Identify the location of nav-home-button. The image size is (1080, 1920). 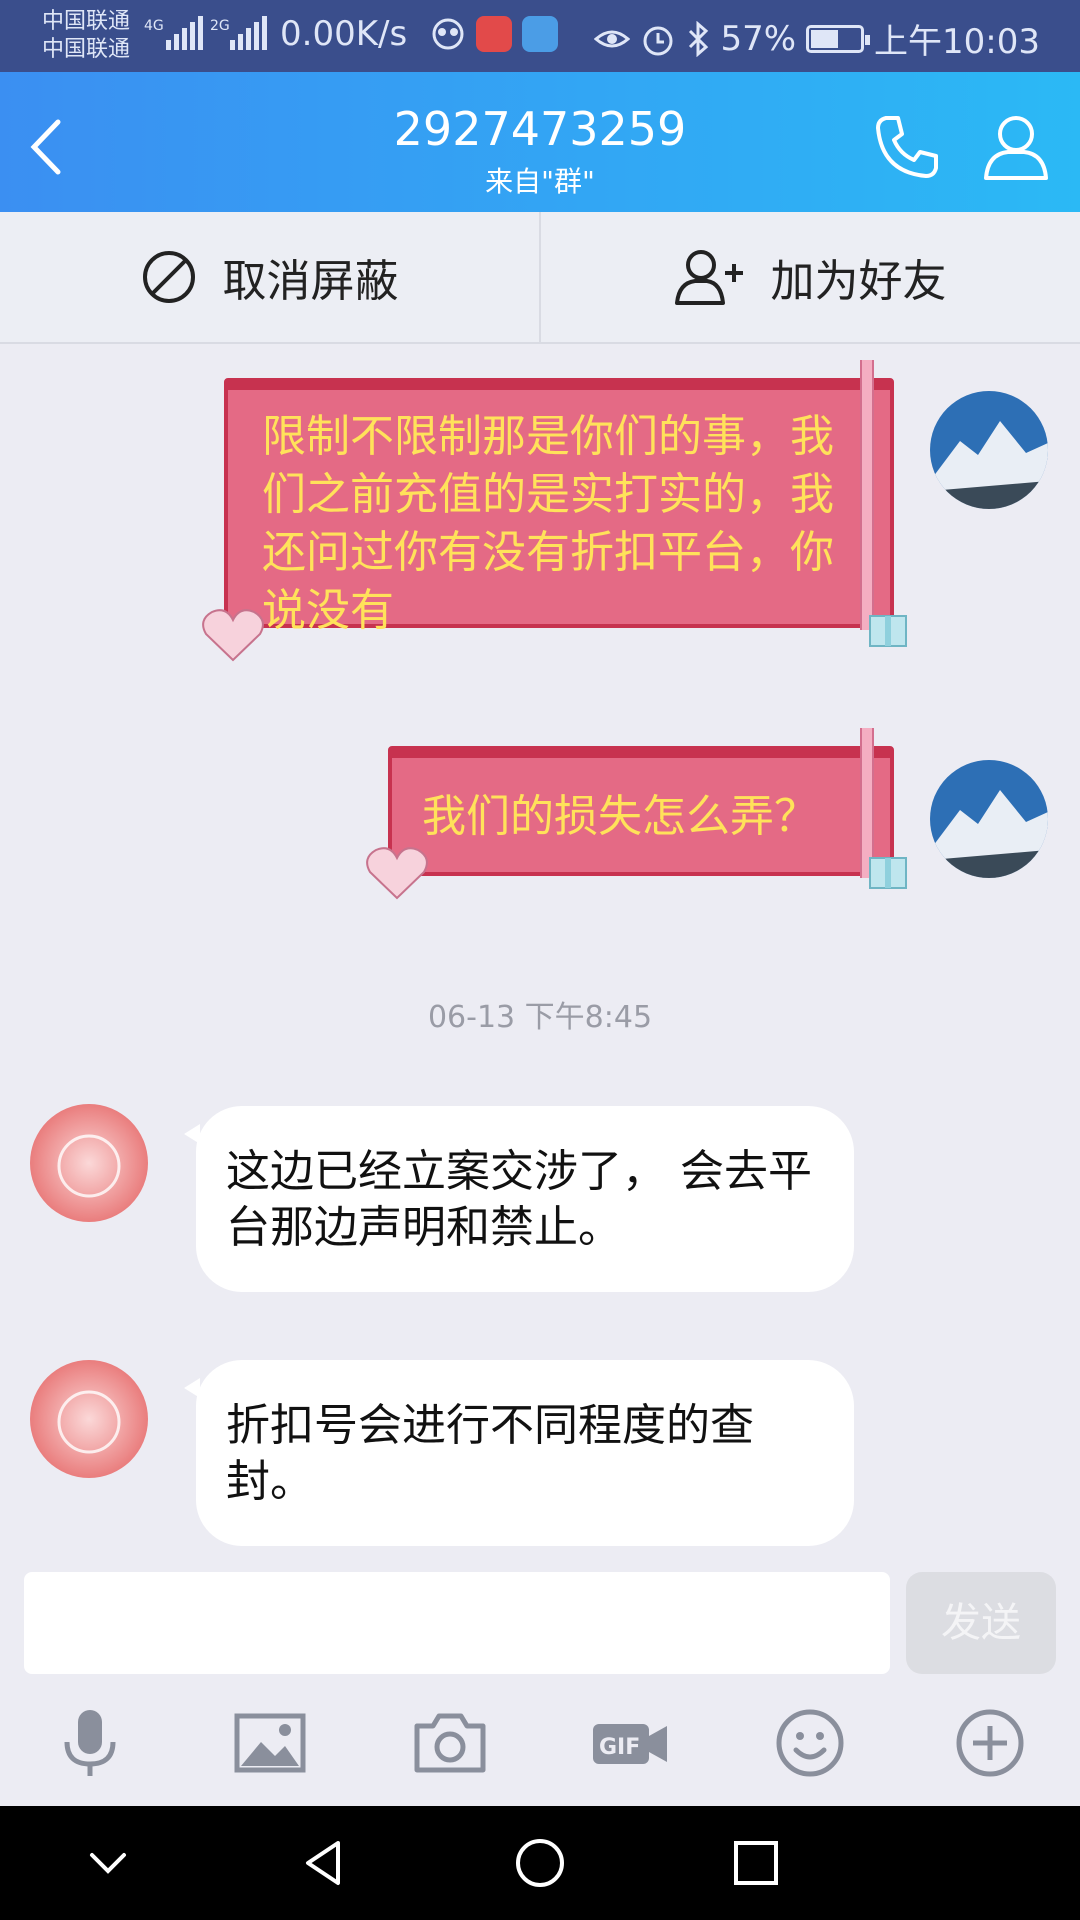
(540, 1863).